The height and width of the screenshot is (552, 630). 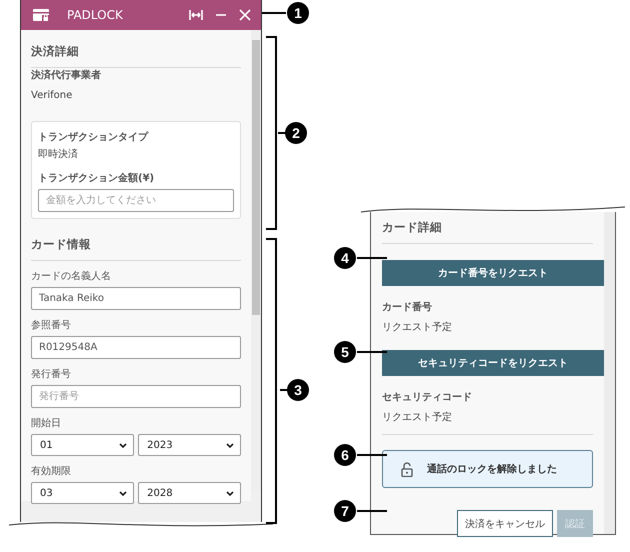 I want to click on field-label: 参照番号, so click(x=51, y=325).